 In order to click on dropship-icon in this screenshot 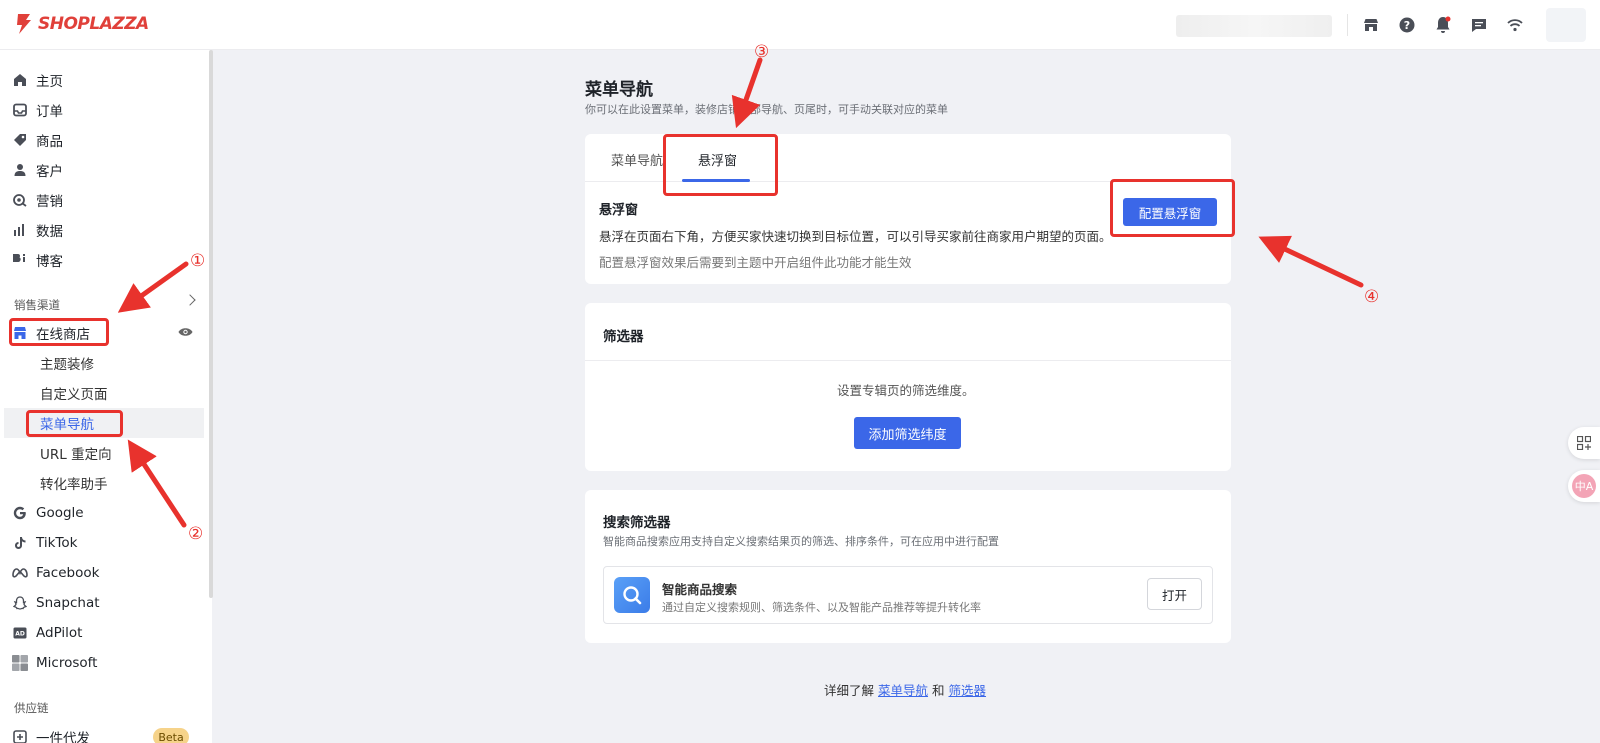, I will do `click(20, 736)`.